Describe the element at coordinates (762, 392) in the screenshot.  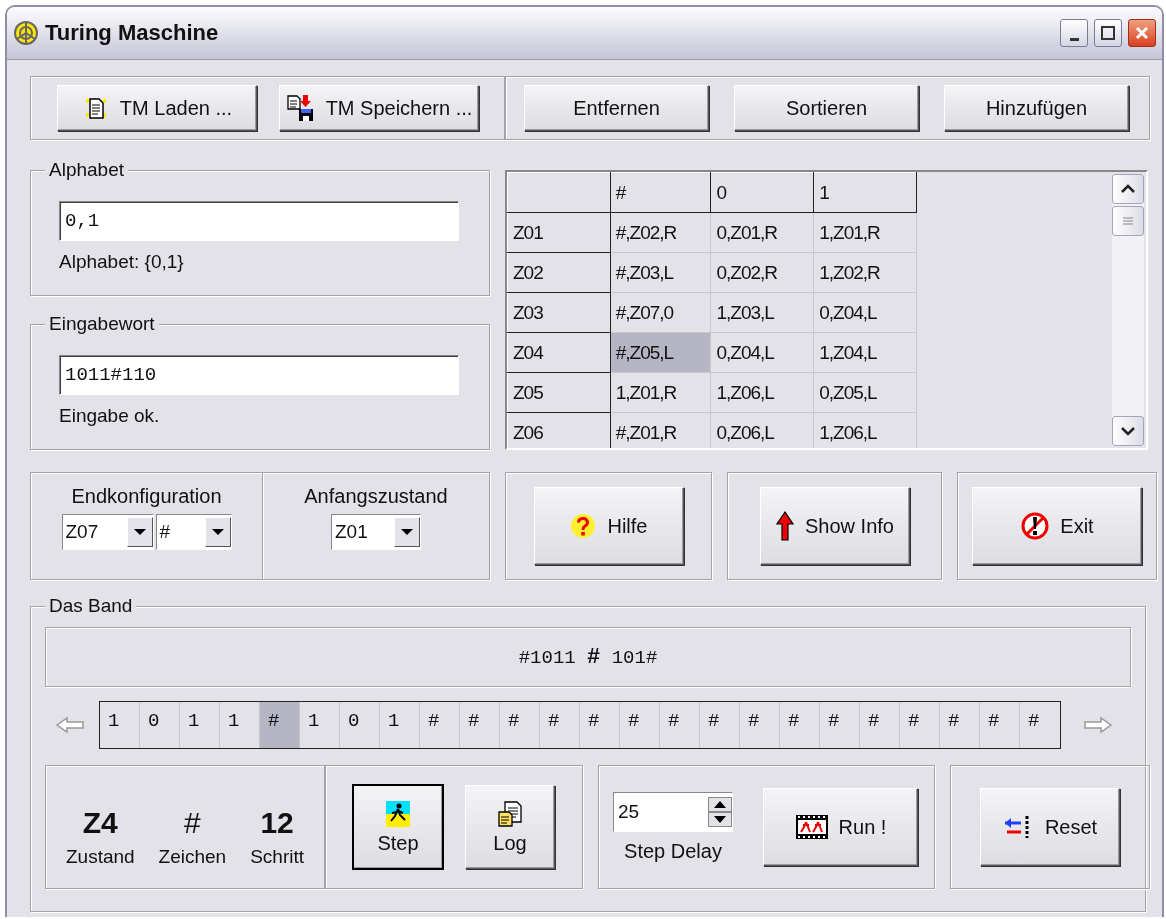
I see `table-cell: 1,Z06,L` at that location.